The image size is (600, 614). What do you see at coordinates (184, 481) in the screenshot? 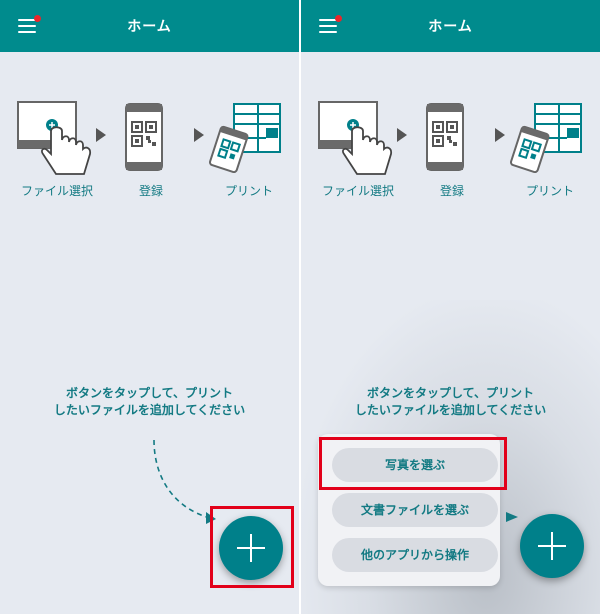
I see `dashed-arrow-hint` at bounding box center [184, 481].